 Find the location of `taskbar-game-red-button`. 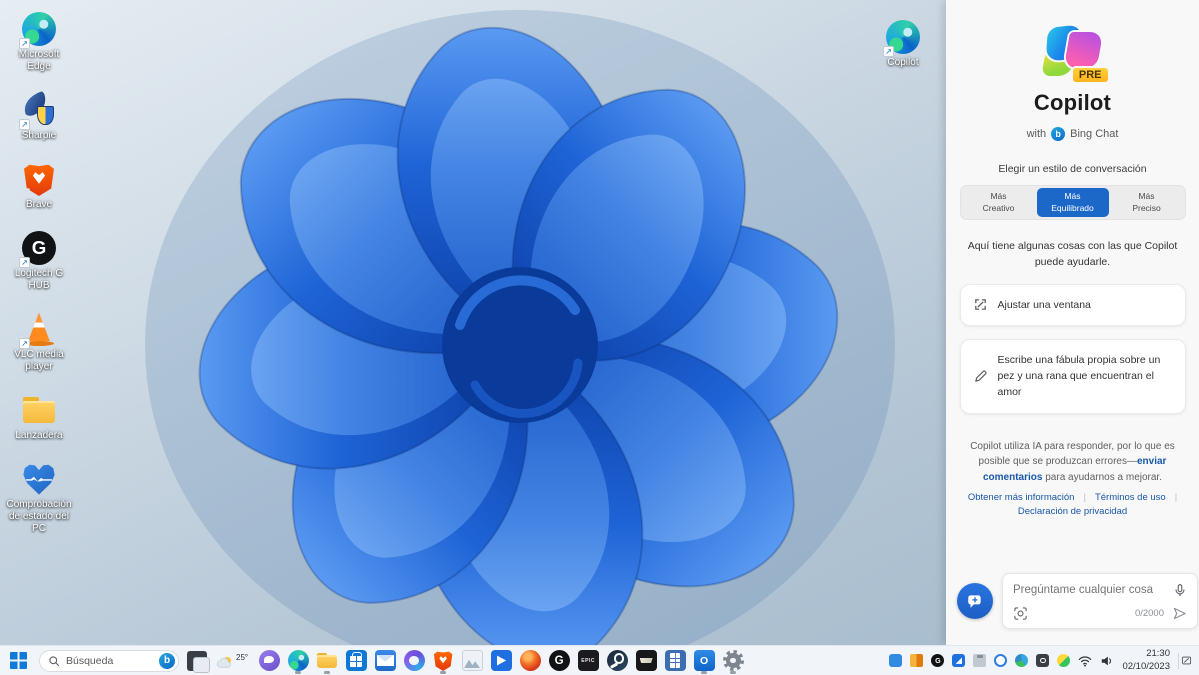

taskbar-game-red-button is located at coordinates (530, 661).